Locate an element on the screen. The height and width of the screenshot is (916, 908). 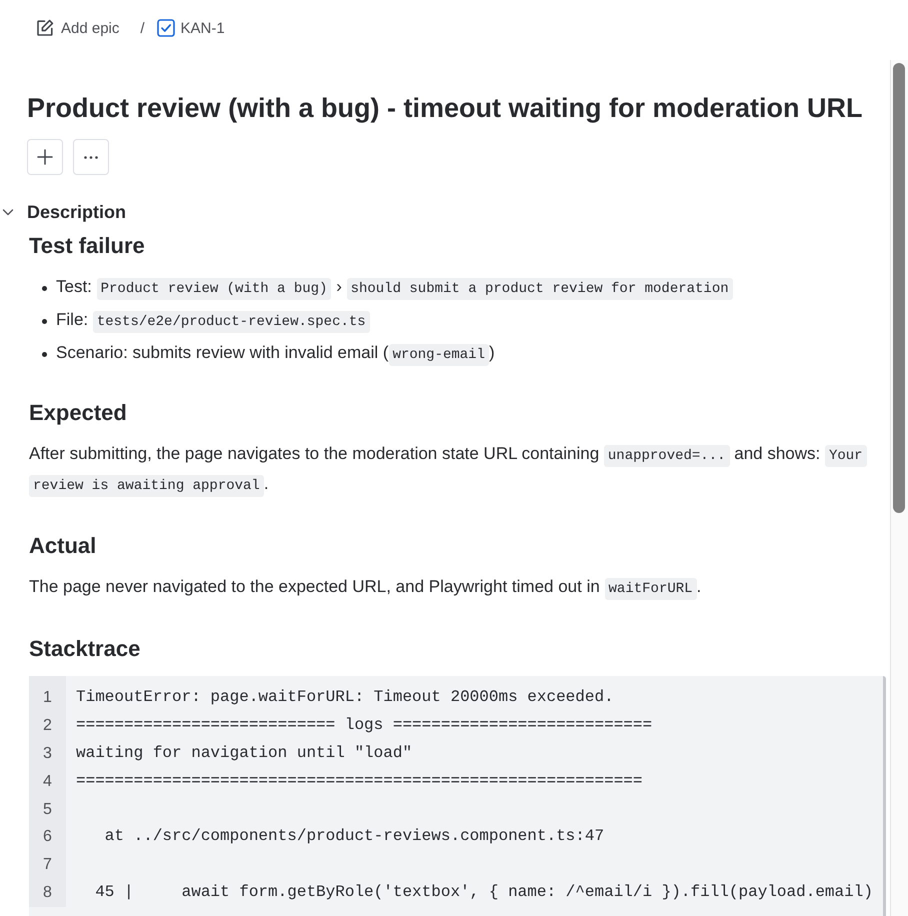
code-line: =========================== logs =========================== is located at coordinates (365, 725).